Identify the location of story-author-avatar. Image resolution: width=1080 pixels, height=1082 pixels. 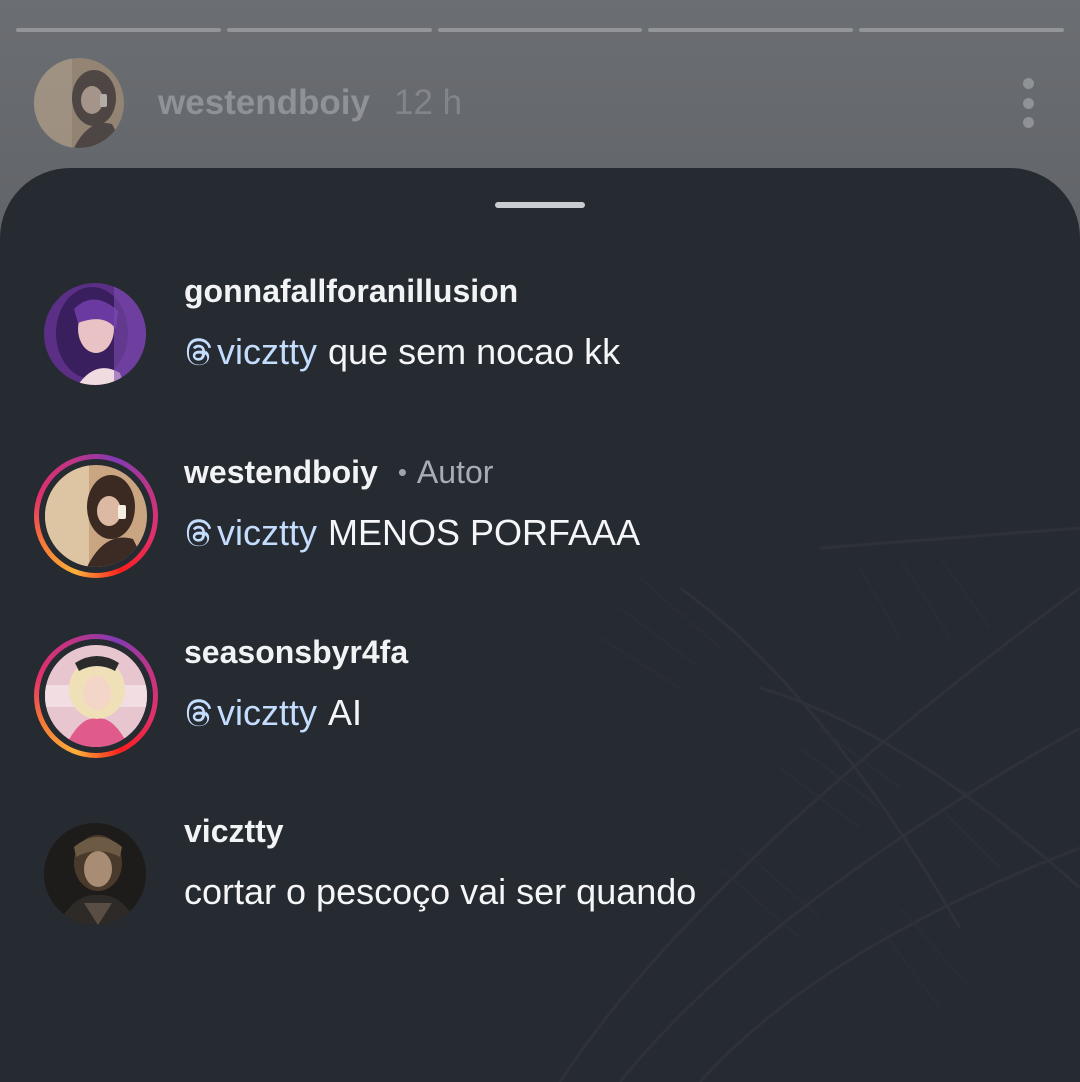
(79, 103).